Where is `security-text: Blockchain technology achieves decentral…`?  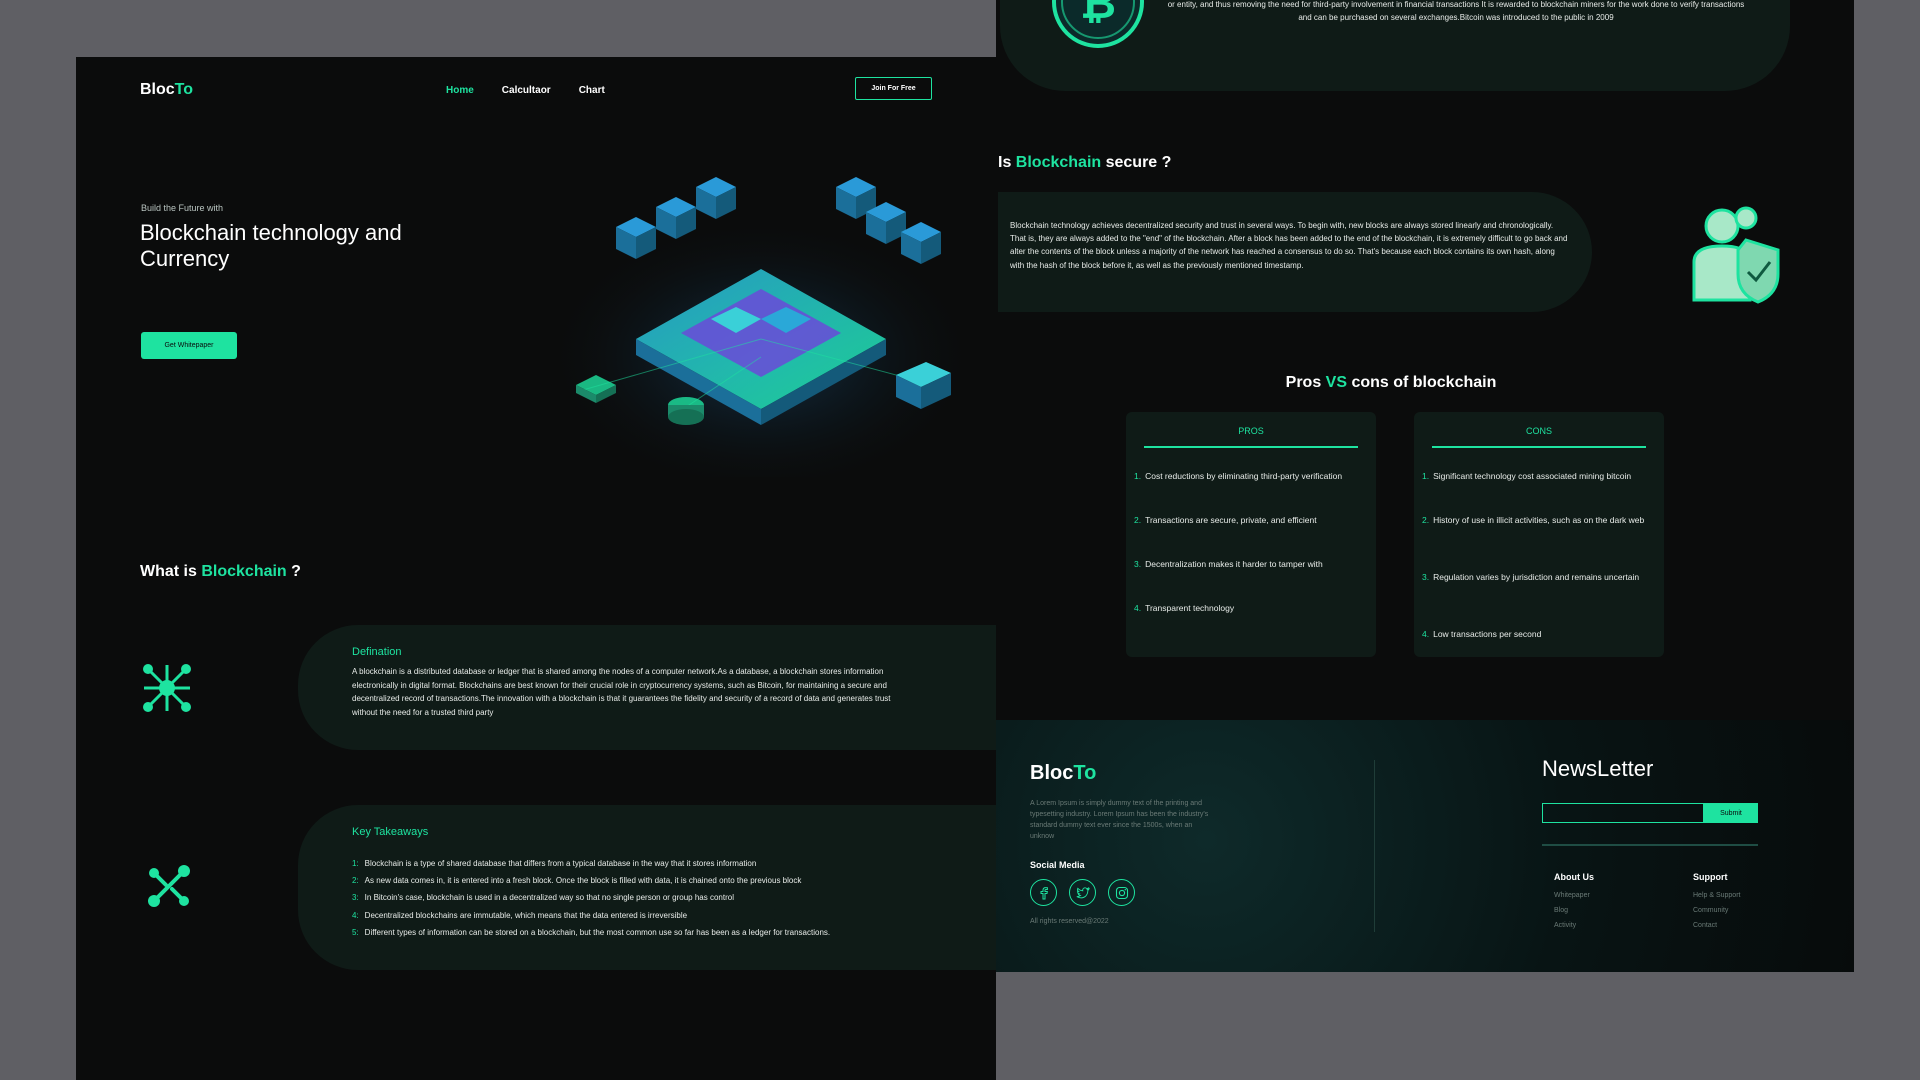
security-text: Blockchain technology achieves decentral… is located at coordinates (1289, 245).